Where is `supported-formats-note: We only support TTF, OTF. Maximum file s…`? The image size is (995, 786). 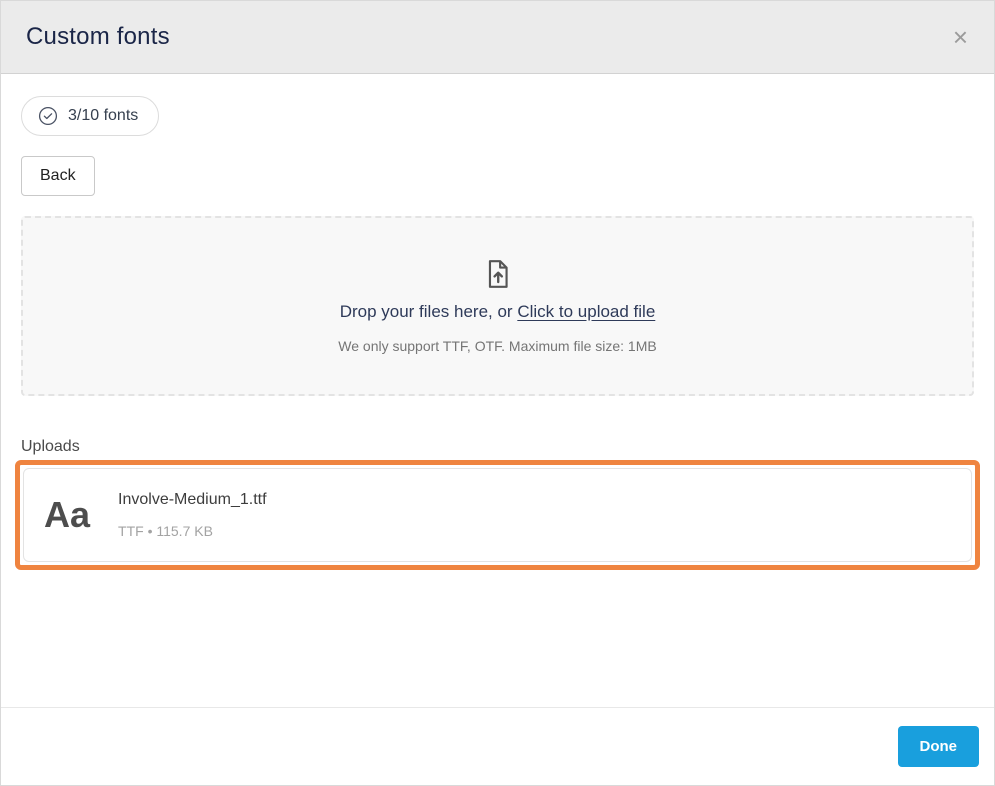 supported-formats-note: We only support TTF, OTF. Maximum file s… is located at coordinates (497, 345).